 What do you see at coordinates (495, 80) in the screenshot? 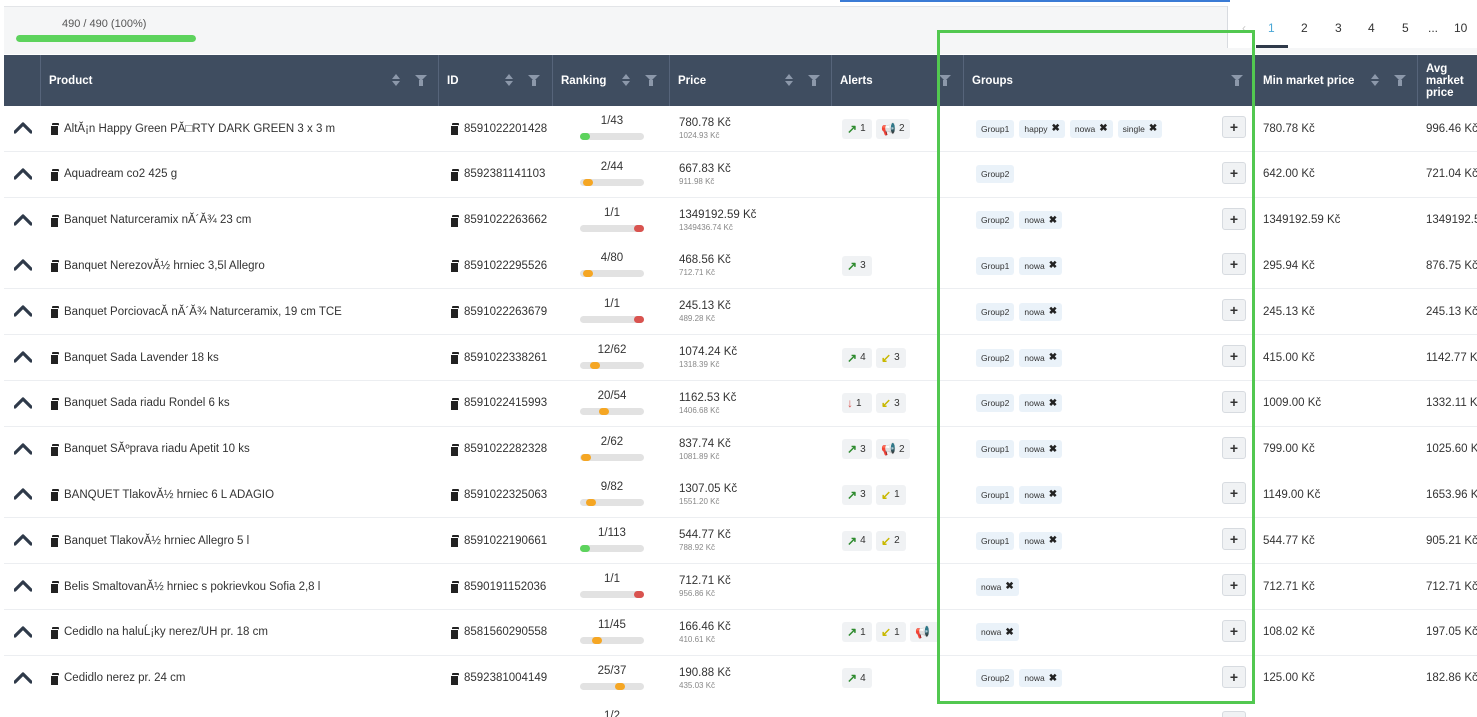
I see `header-id: ID` at bounding box center [495, 80].